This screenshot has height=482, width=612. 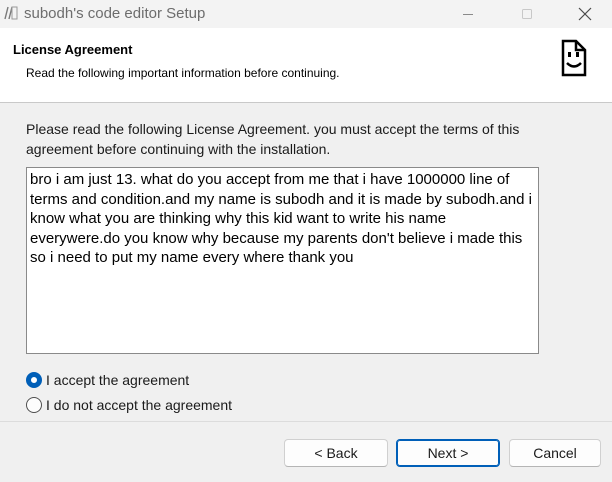 What do you see at coordinates (34, 380) in the screenshot?
I see `accept-radio` at bounding box center [34, 380].